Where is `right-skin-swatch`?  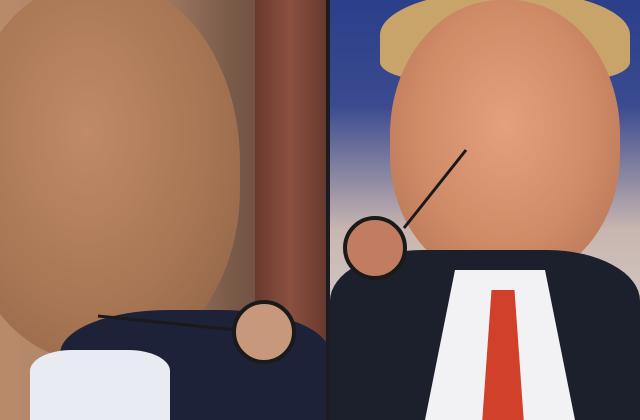
right-skin-swatch is located at coordinates (375, 248).